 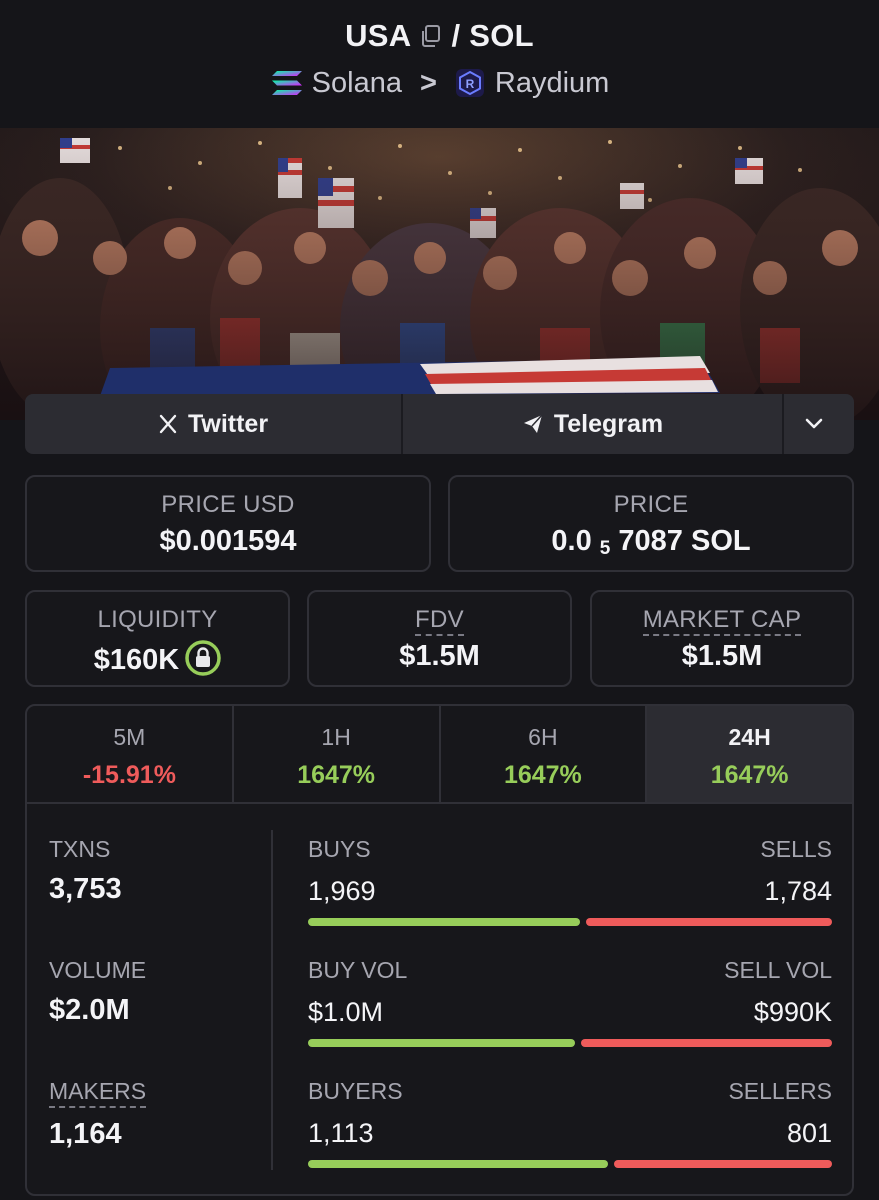 What do you see at coordinates (439, 64) in the screenshot?
I see `pair-header: USA / SOL Solana > R Raydium` at bounding box center [439, 64].